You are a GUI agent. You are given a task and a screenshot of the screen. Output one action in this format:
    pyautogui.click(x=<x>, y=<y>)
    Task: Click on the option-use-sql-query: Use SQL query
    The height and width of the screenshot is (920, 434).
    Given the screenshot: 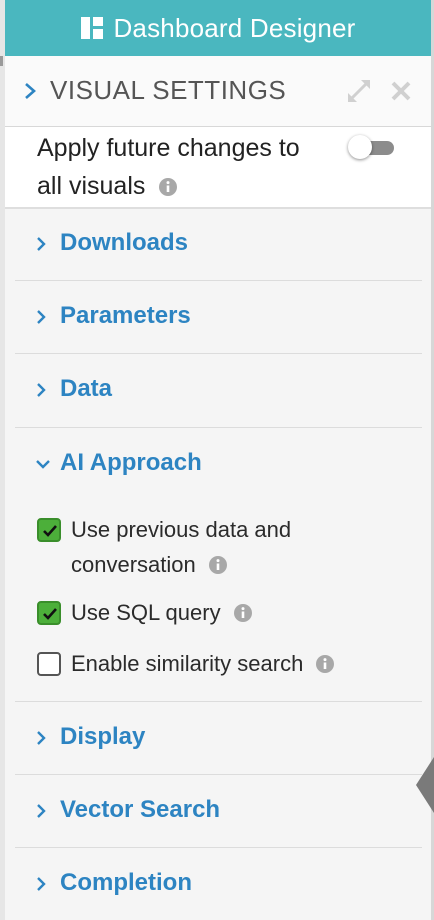 What is the action you would take?
    pyautogui.click(x=162, y=612)
    